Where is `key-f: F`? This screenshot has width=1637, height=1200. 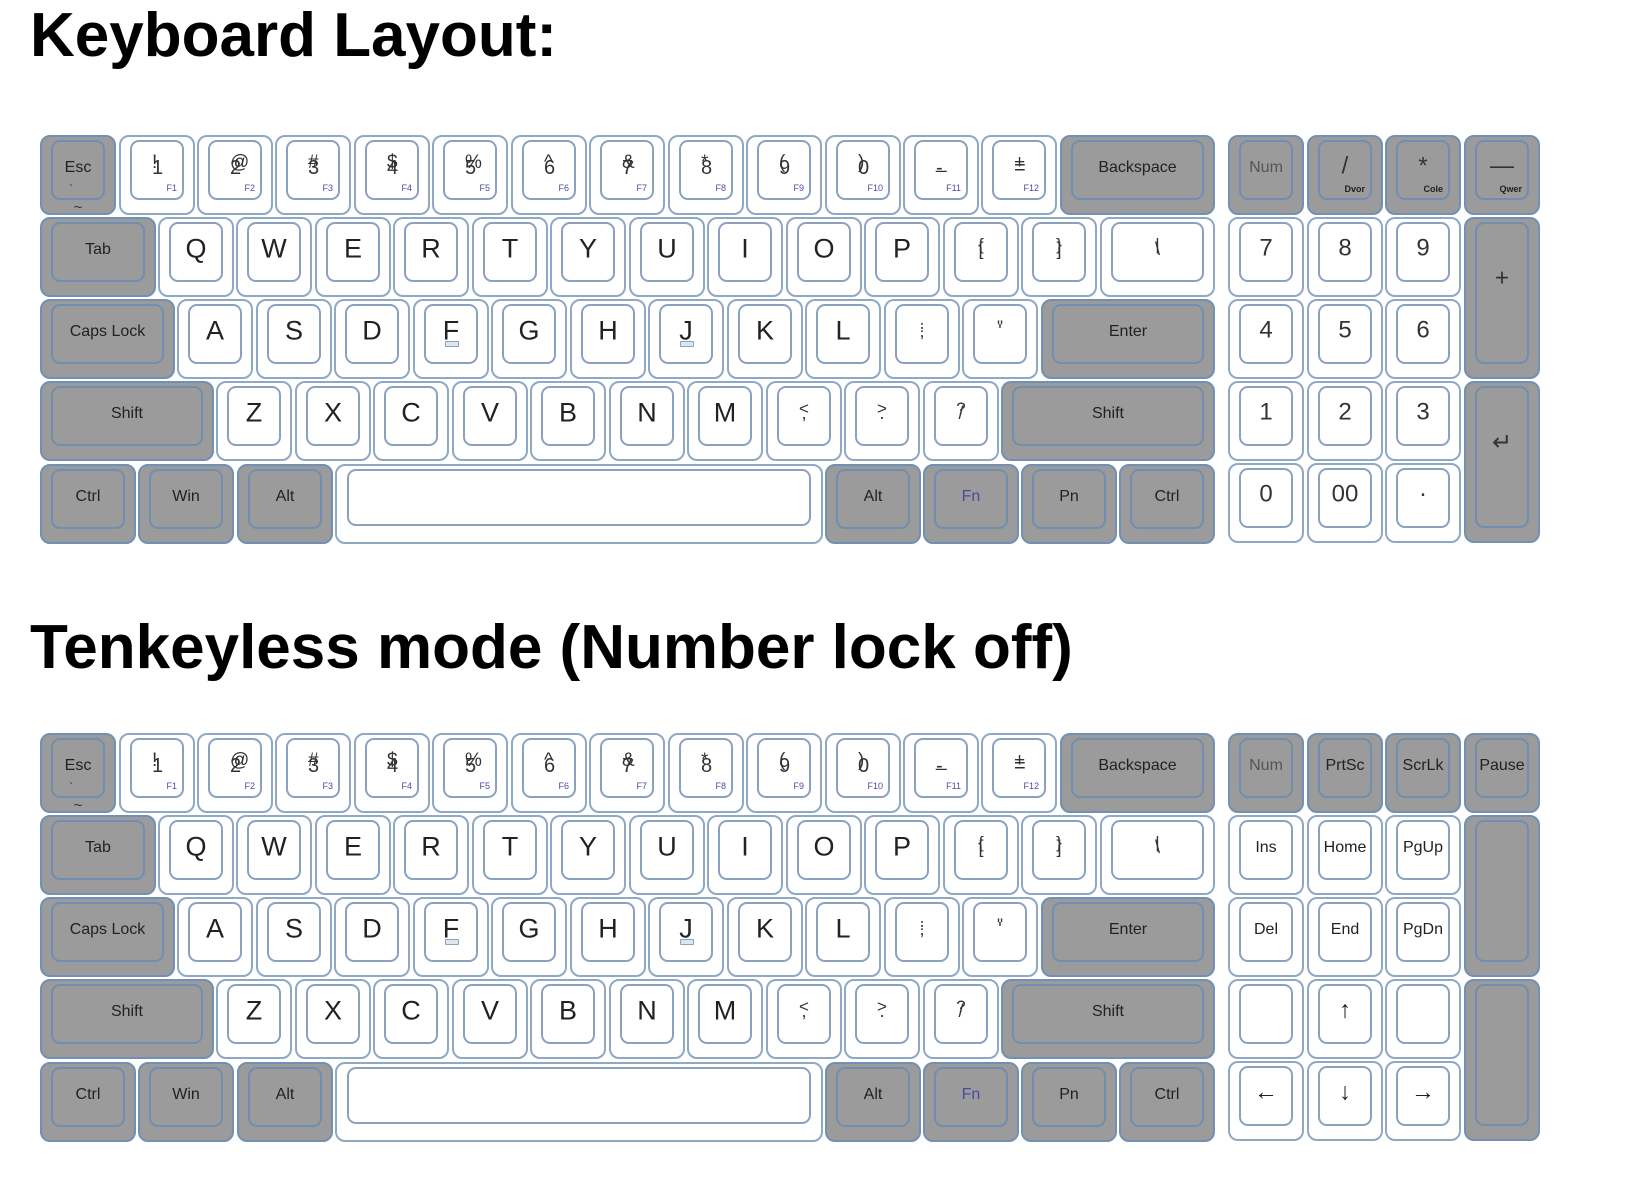
key-f: F is located at coordinates (451, 339).